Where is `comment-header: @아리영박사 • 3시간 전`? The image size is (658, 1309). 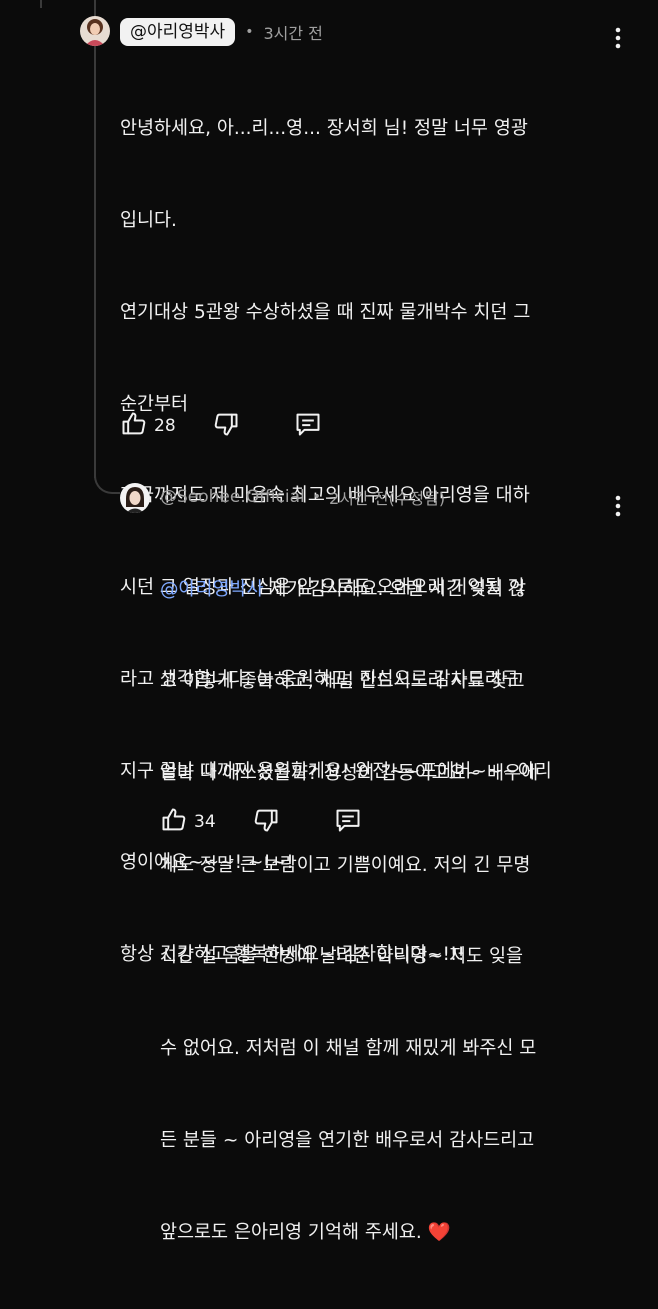
comment-header: @아리영박사 • 3시간 전 is located at coordinates (221, 32).